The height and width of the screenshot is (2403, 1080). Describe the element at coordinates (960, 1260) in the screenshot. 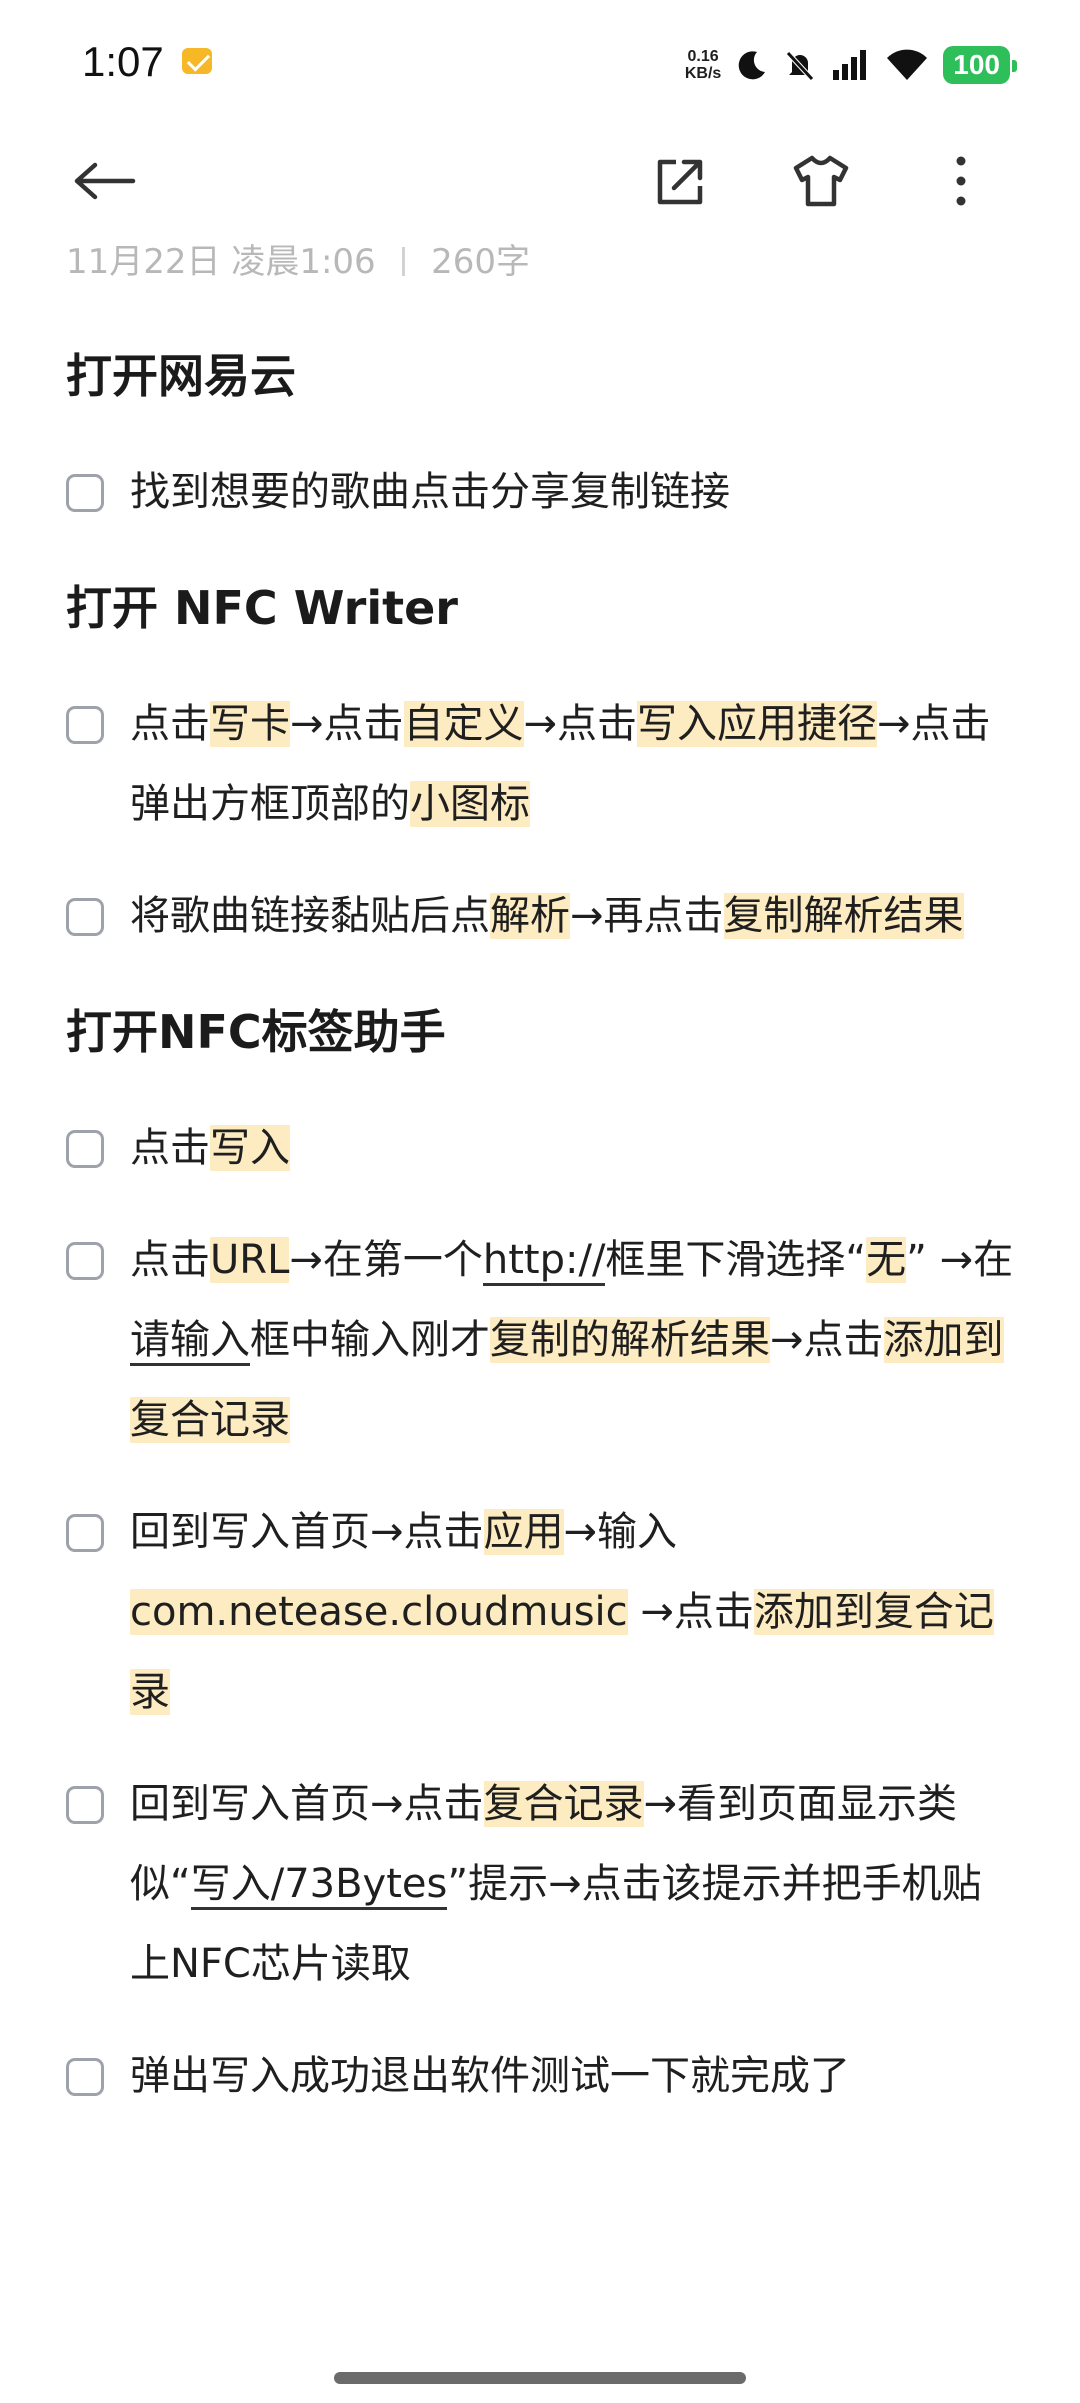

I see `item-text: ” →在` at that location.